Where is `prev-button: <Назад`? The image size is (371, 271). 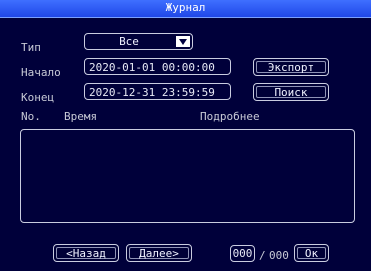 prev-button: <Назад is located at coordinates (86, 253).